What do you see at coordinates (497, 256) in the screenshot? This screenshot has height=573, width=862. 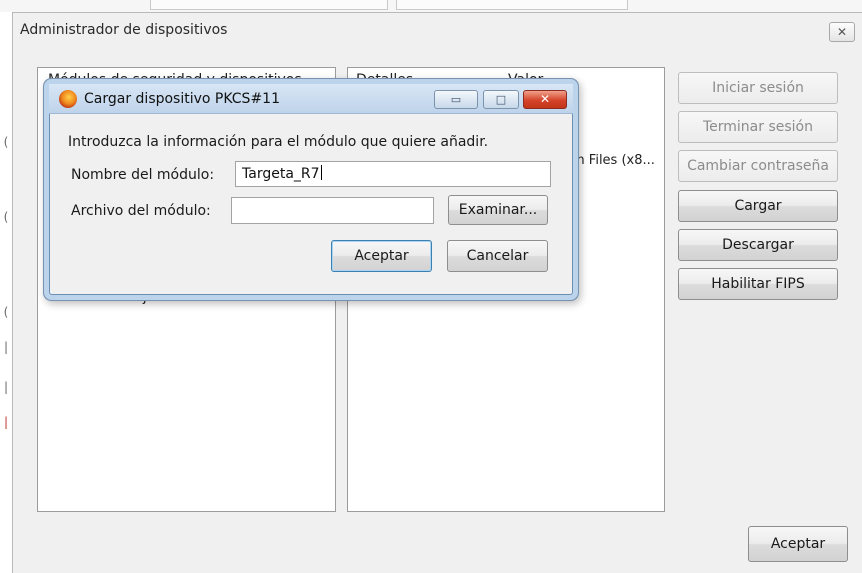 I see `dialog-cancel-button: Cancelar` at bounding box center [497, 256].